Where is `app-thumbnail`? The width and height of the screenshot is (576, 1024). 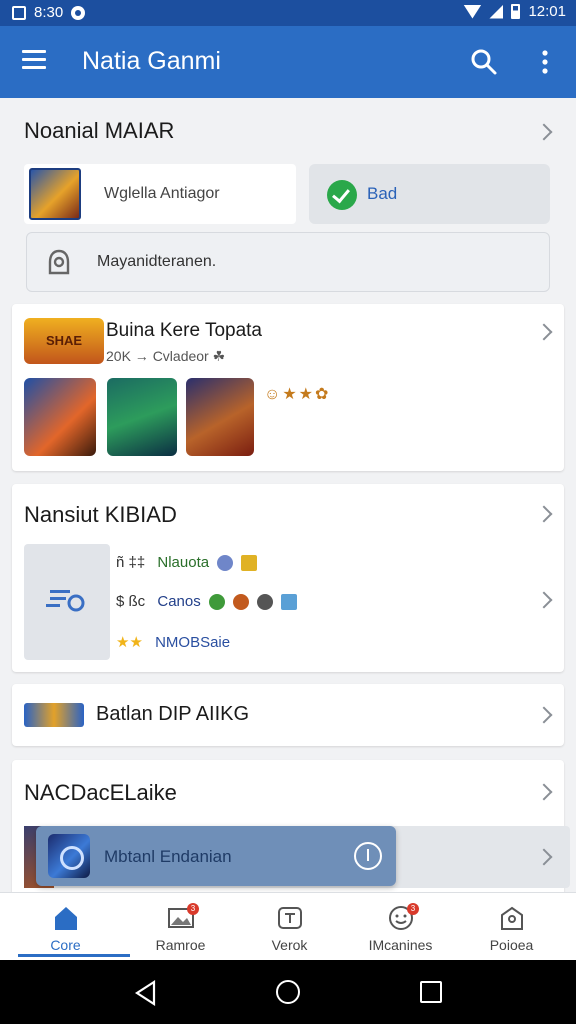 app-thumbnail is located at coordinates (55, 194).